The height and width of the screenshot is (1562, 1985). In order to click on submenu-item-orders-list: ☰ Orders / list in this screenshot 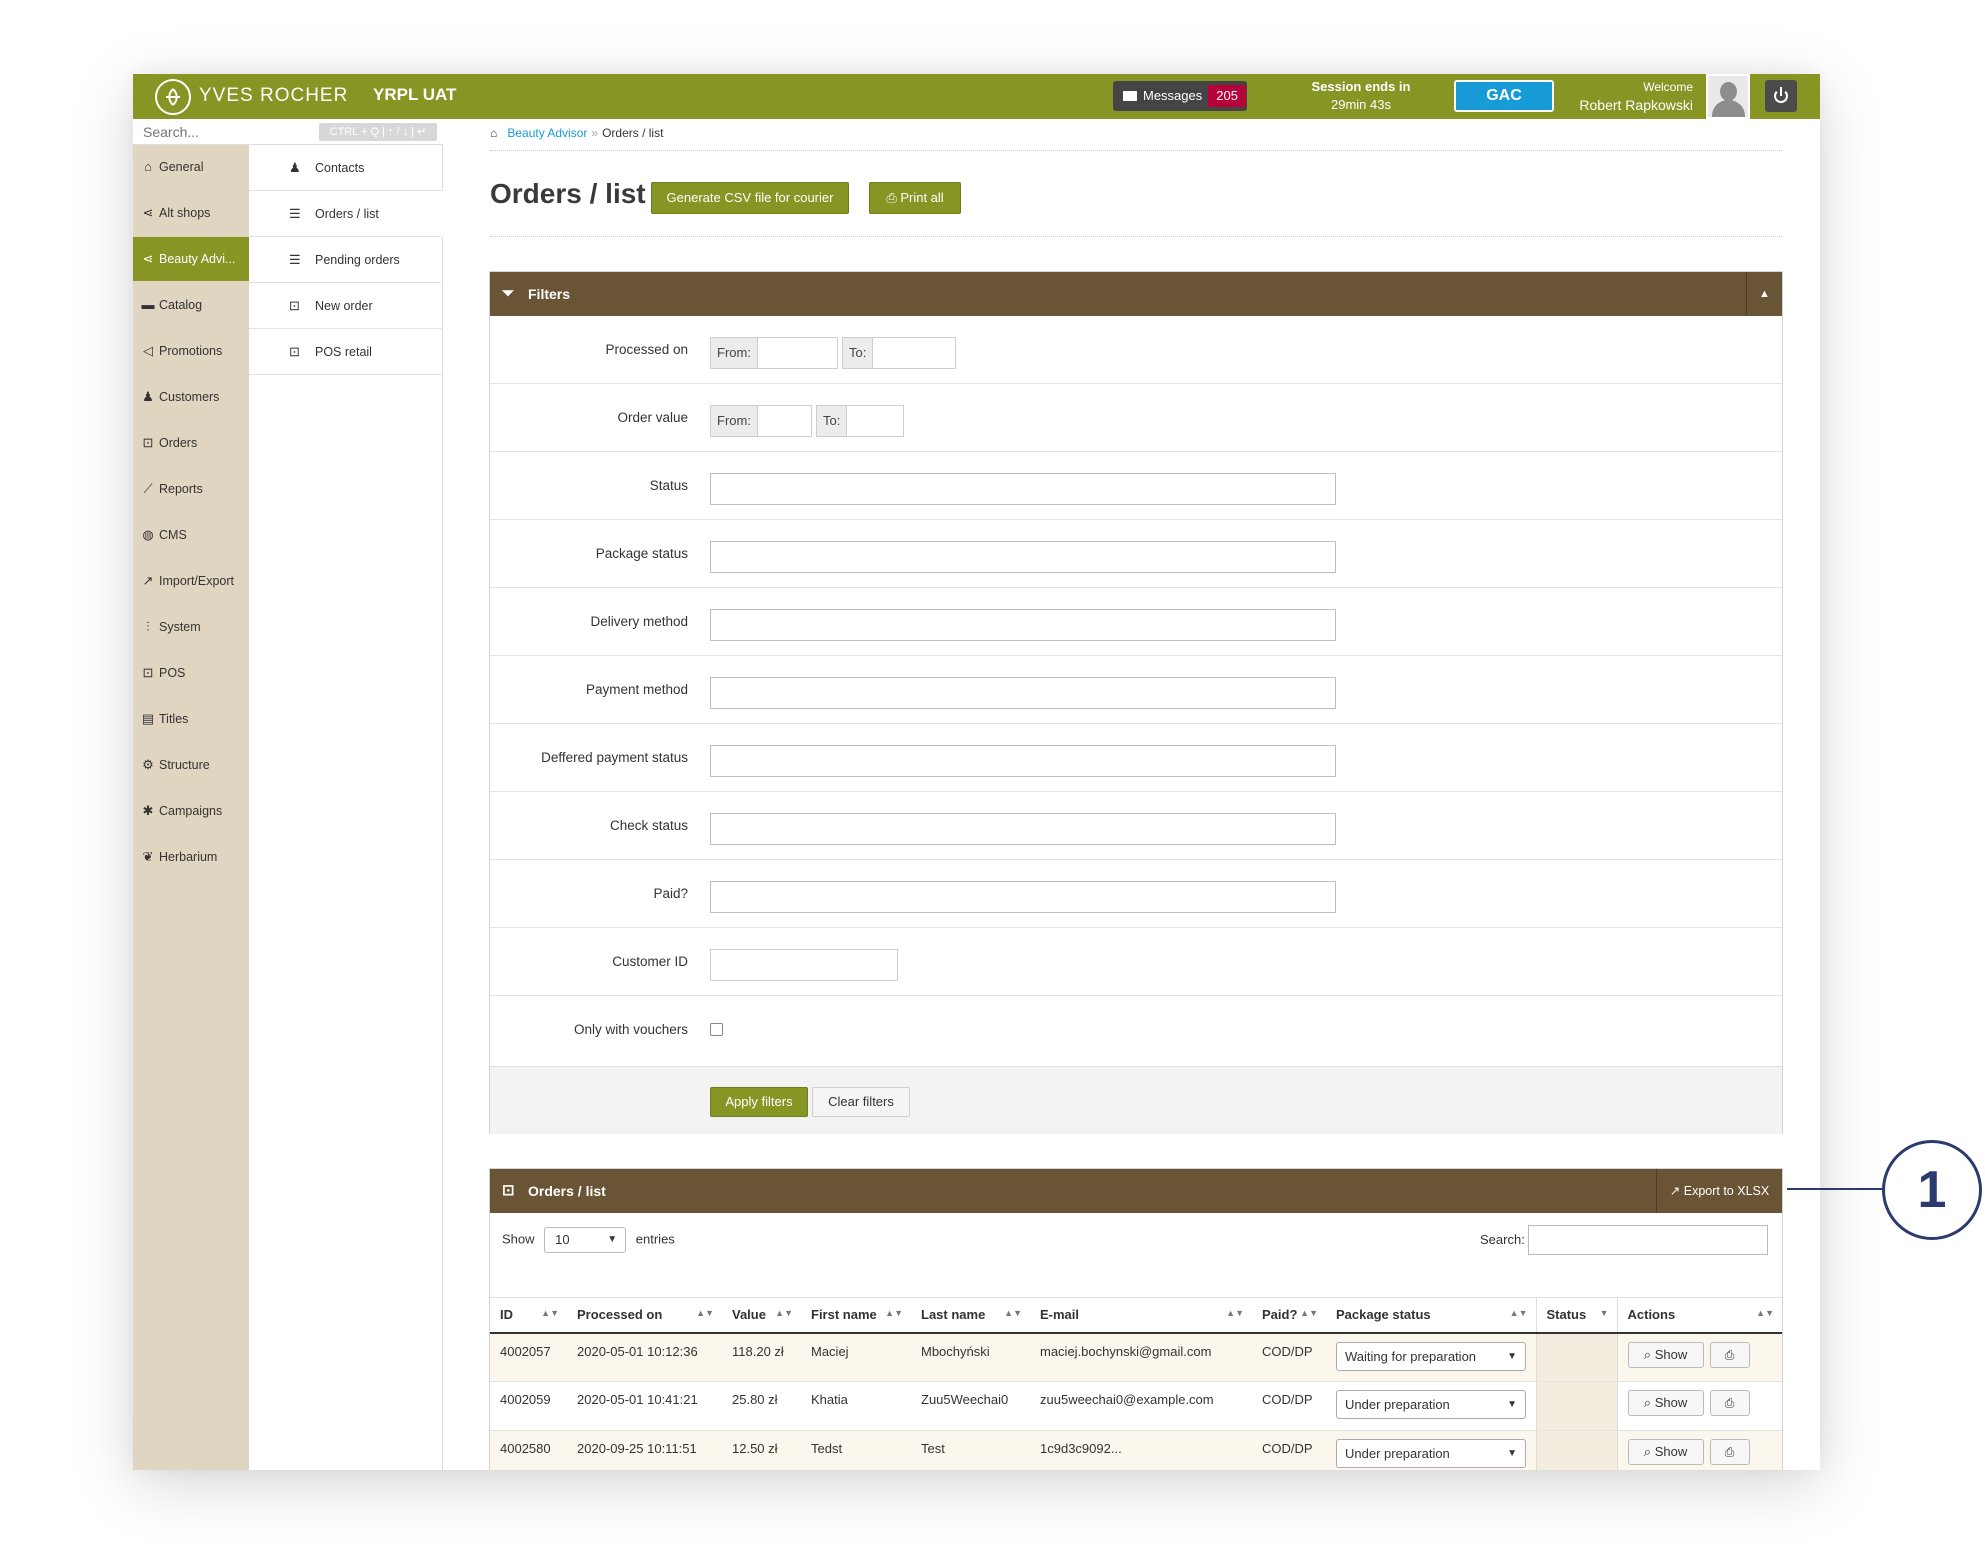, I will do `click(346, 214)`.